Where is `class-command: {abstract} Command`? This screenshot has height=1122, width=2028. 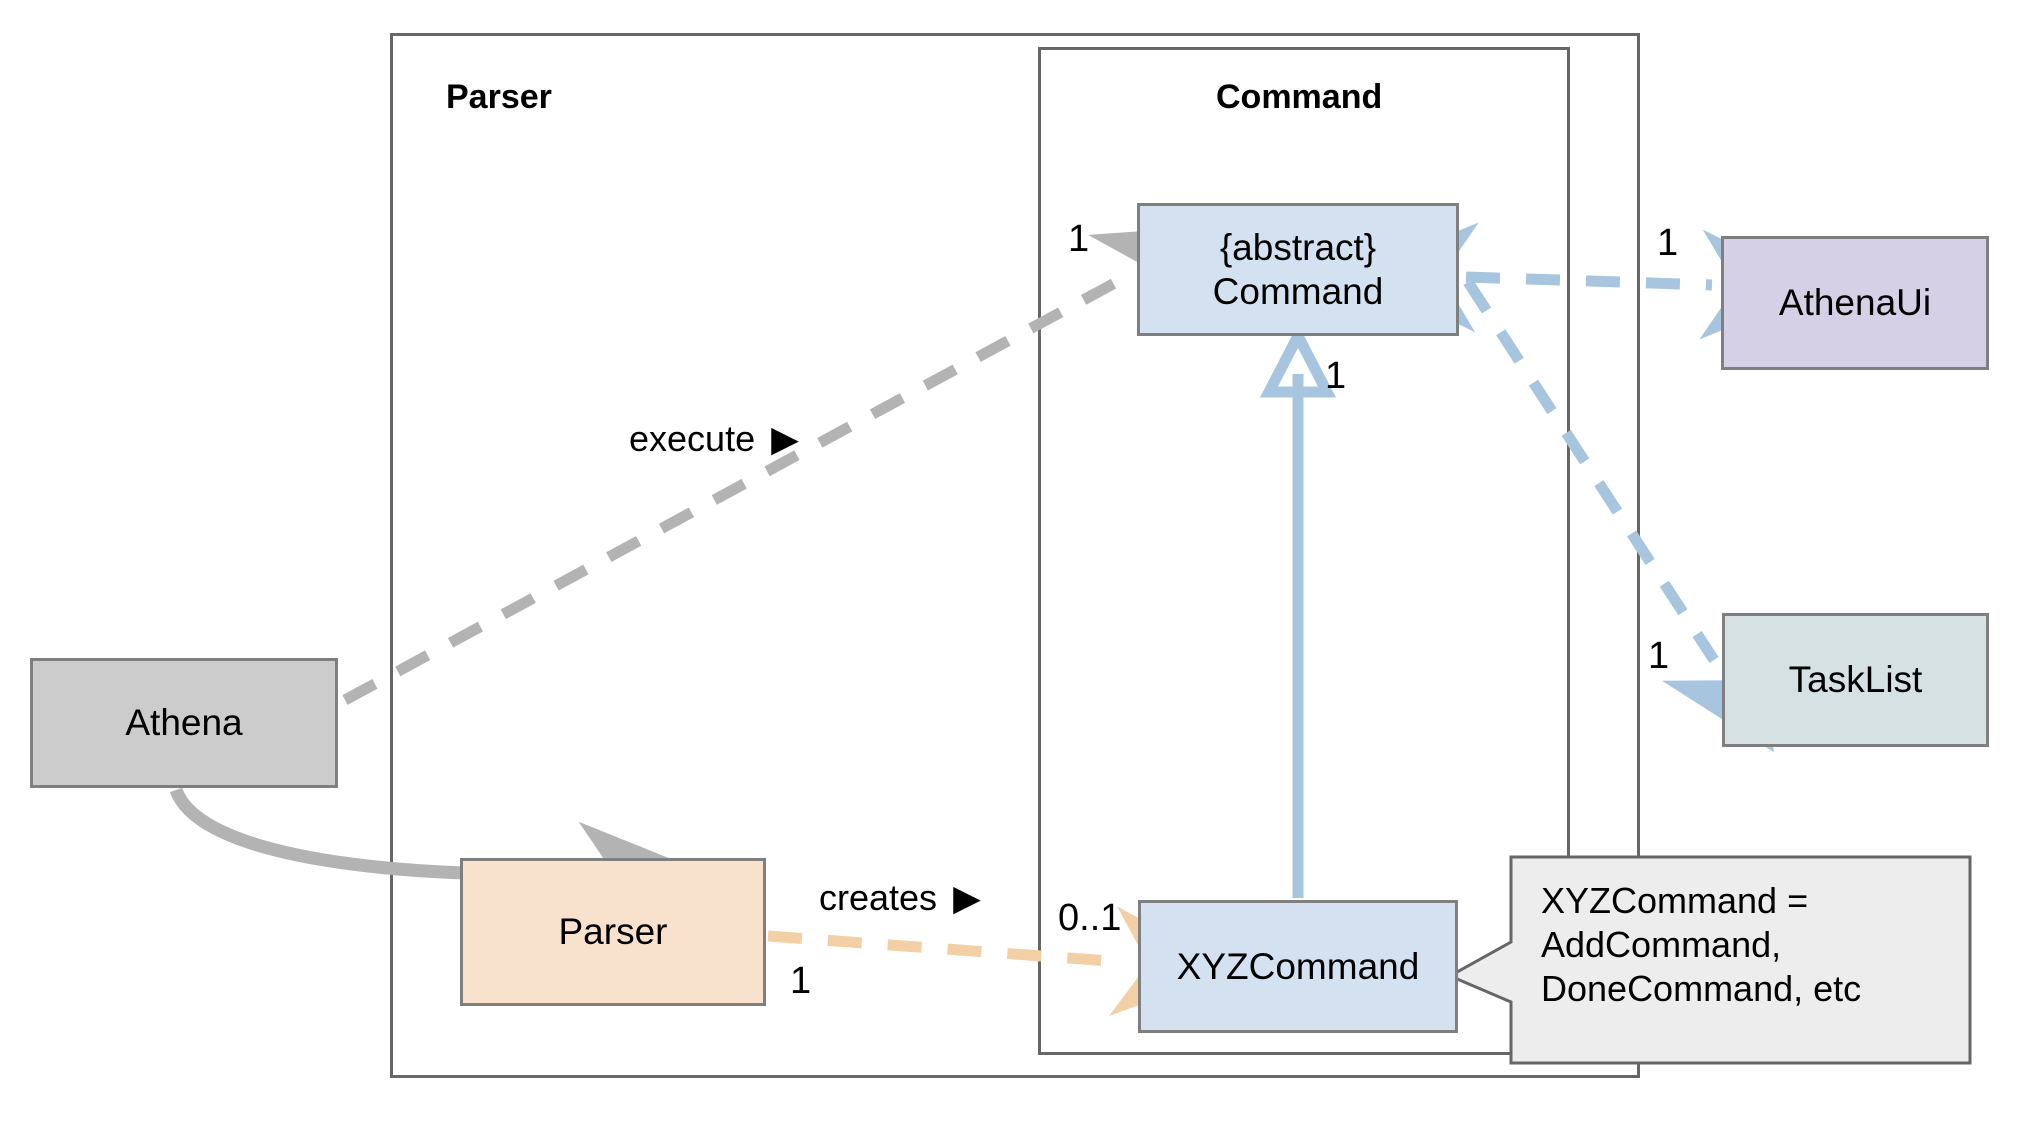
class-command: {abstract} Command is located at coordinates (1298, 269).